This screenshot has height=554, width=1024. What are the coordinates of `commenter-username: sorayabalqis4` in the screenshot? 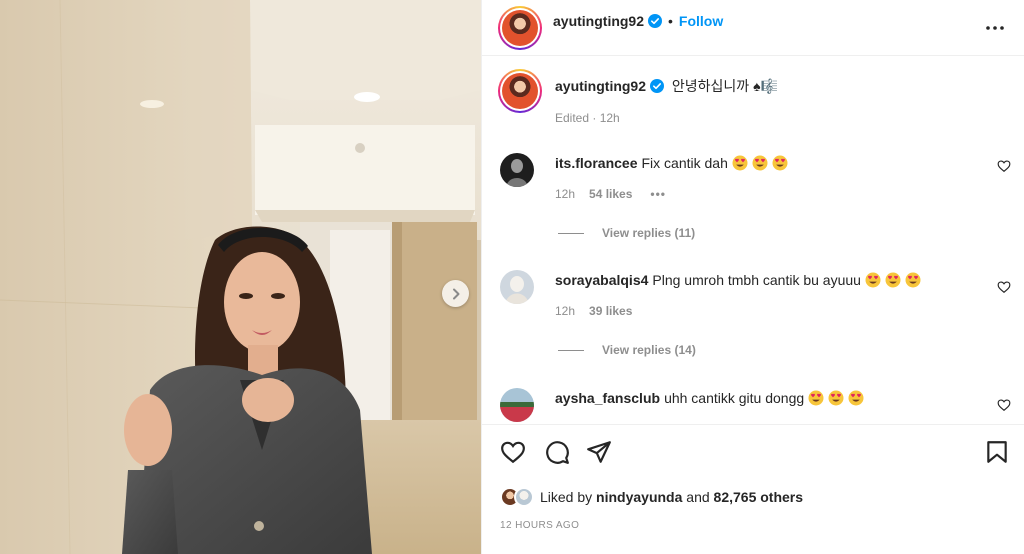 It's located at (601, 280).